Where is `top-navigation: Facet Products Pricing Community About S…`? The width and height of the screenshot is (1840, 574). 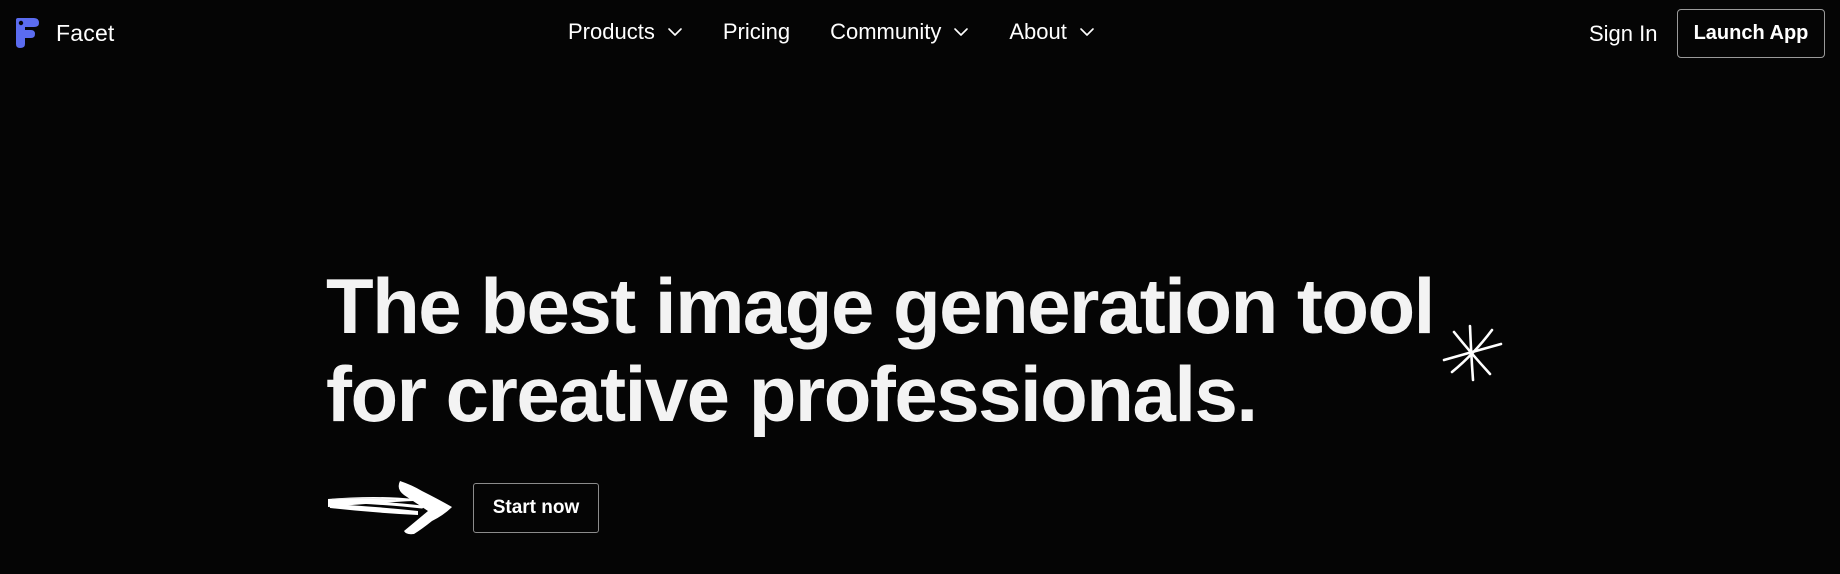 top-navigation: Facet Products Pricing Community About S… is located at coordinates (920, 34).